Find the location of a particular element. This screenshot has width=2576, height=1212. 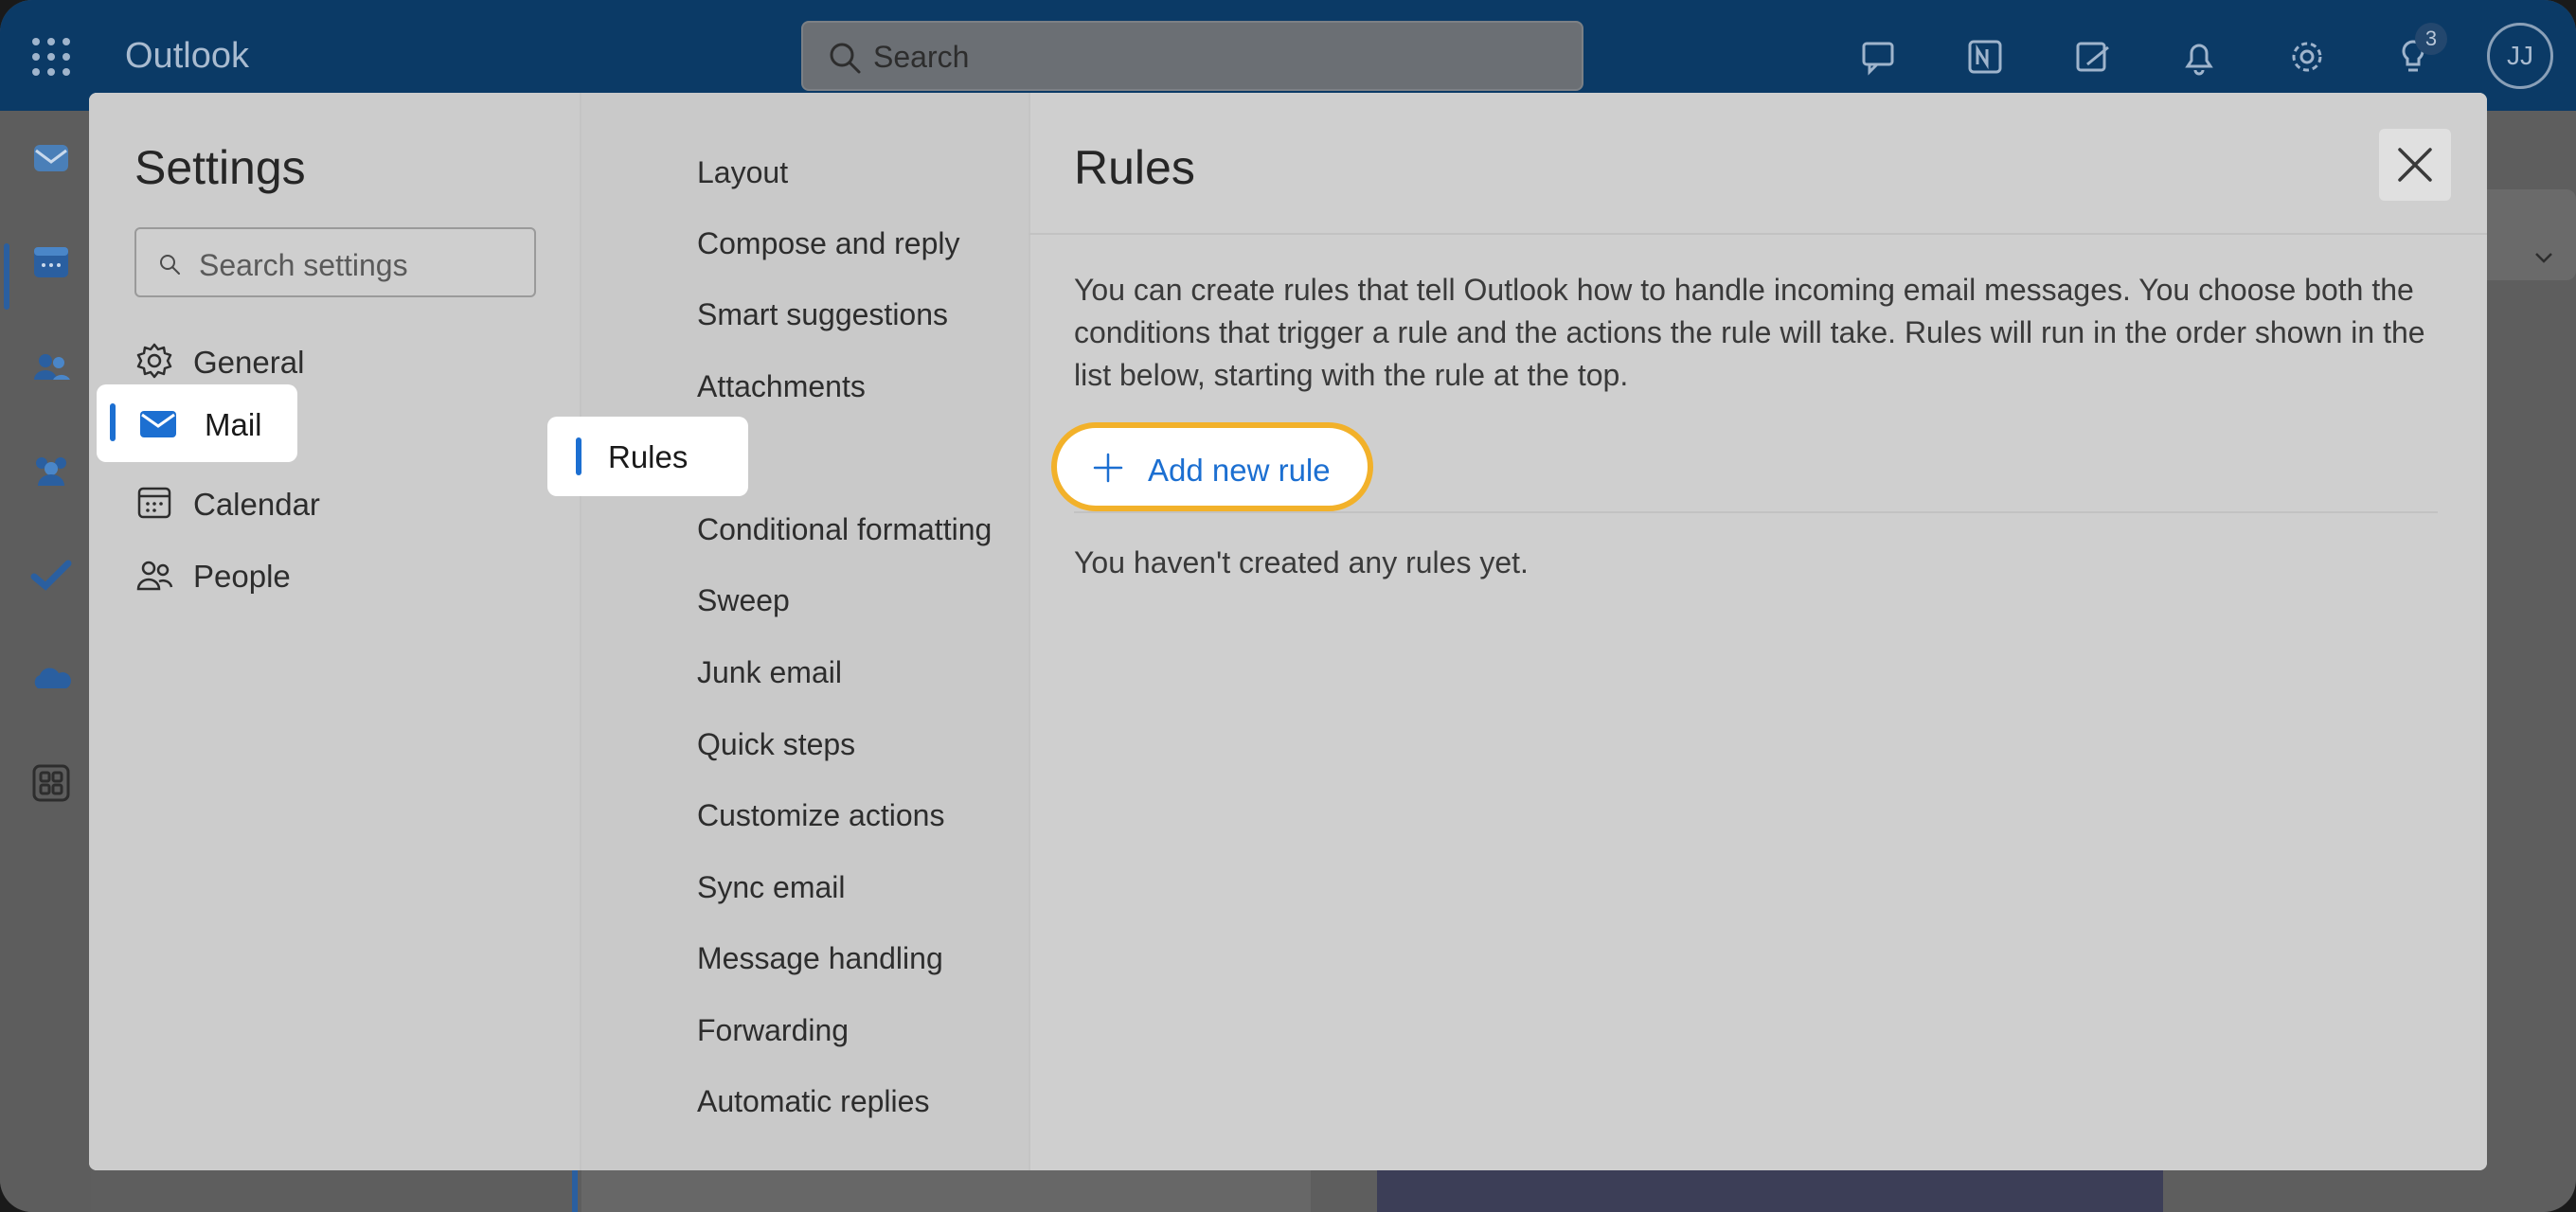

section-forwarding: Forwarding is located at coordinates (773, 1030).